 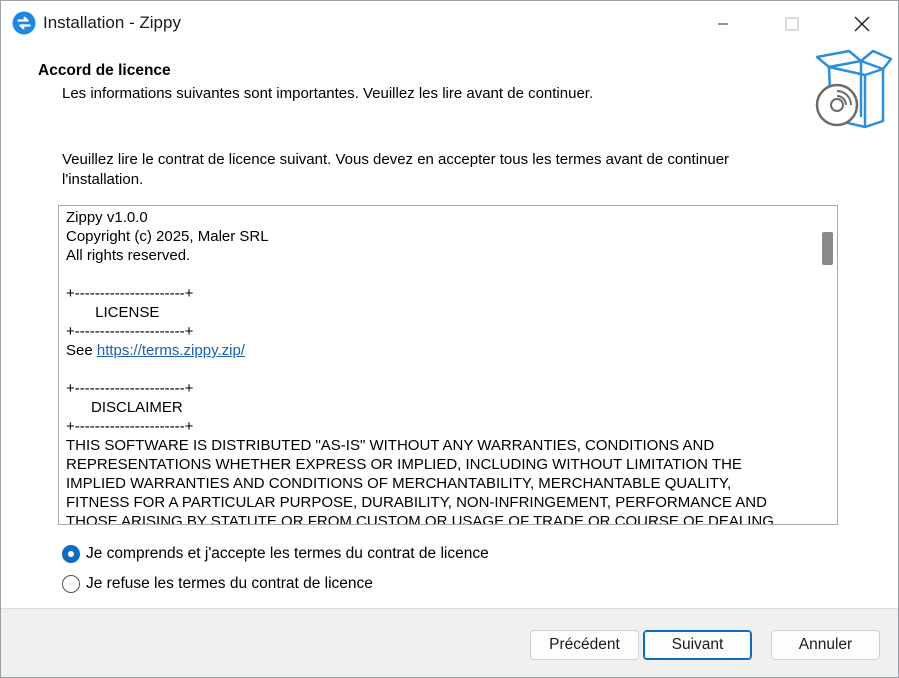 I want to click on refuse-radio, so click(x=71, y=584).